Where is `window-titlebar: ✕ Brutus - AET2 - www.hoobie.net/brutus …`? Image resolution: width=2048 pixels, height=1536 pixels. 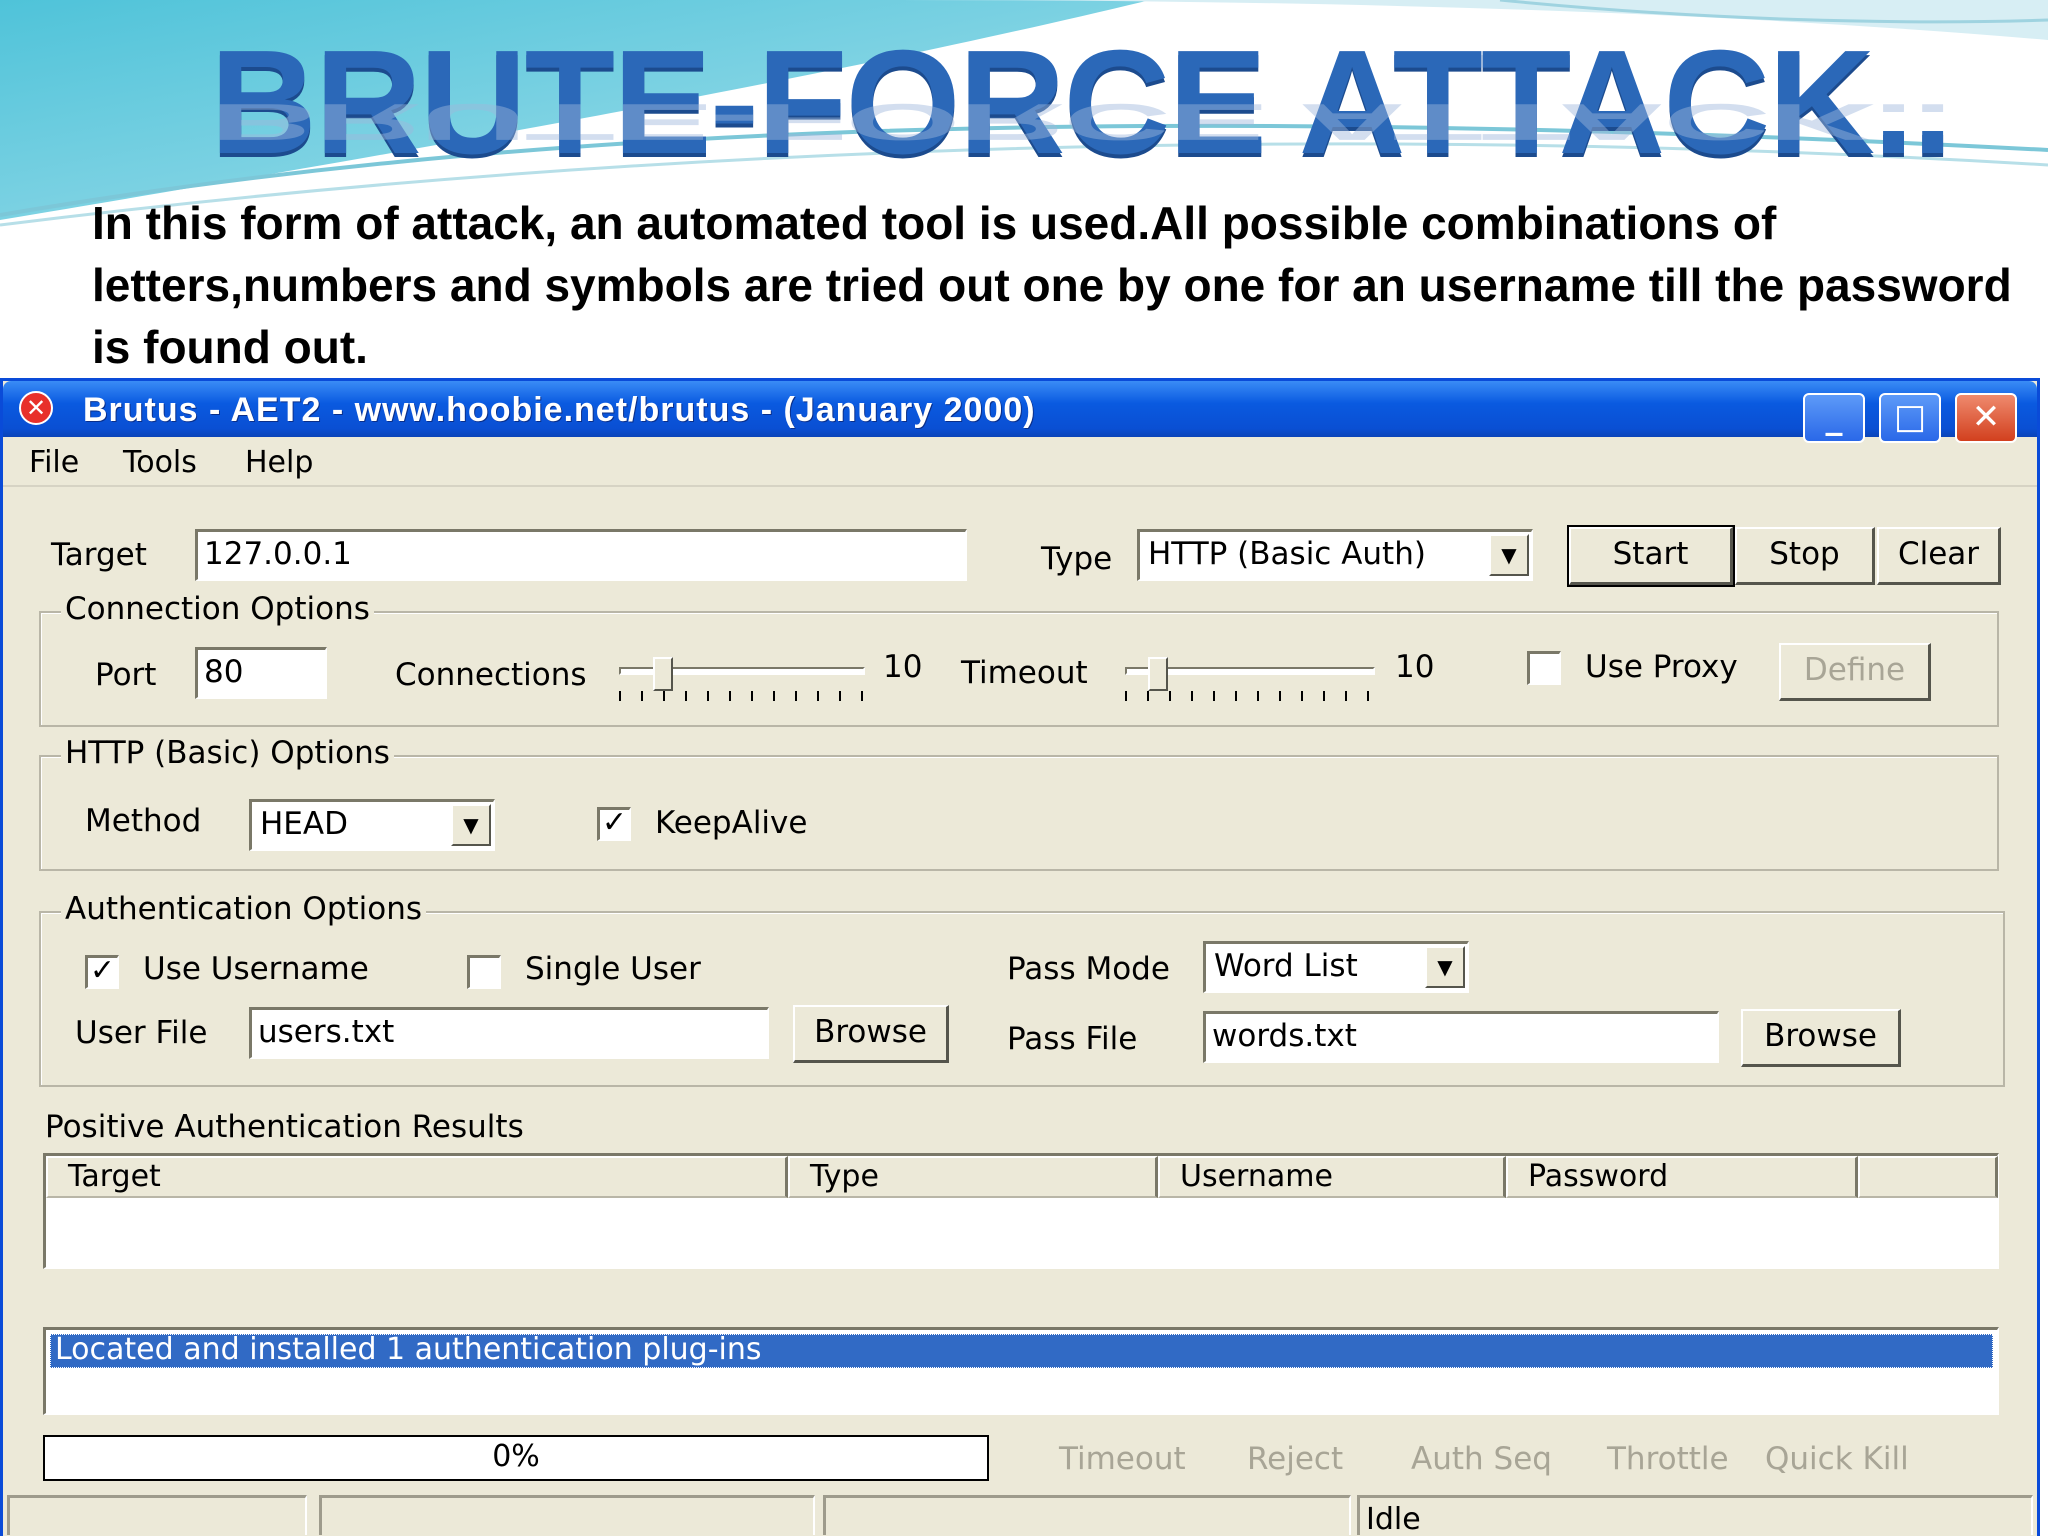 window-titlebar: ✕ Brutus - AET2 - www.hoobie.net/brutus … is located at coordinates (1020, 412).